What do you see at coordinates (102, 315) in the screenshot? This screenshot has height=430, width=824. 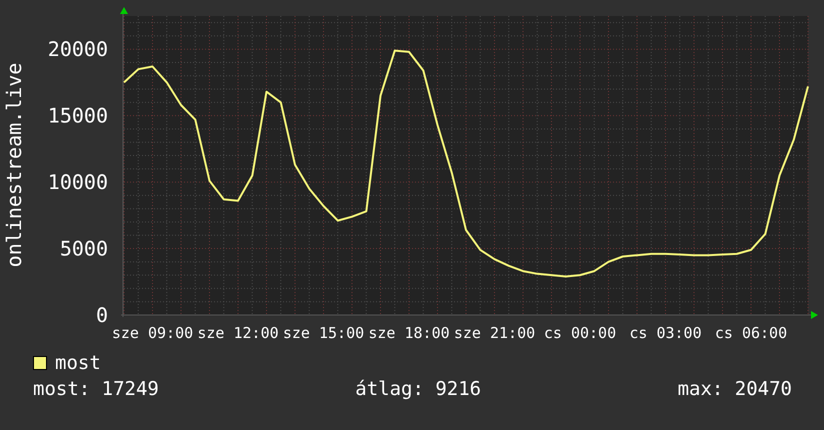 I see `y-tick-label: 0` at bounding box center [102, 315].